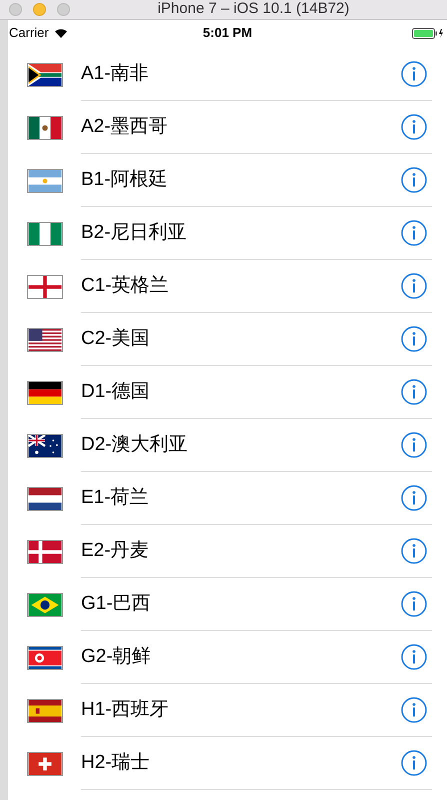  I want to click on country-label: A1-南非, so click(115, 74).